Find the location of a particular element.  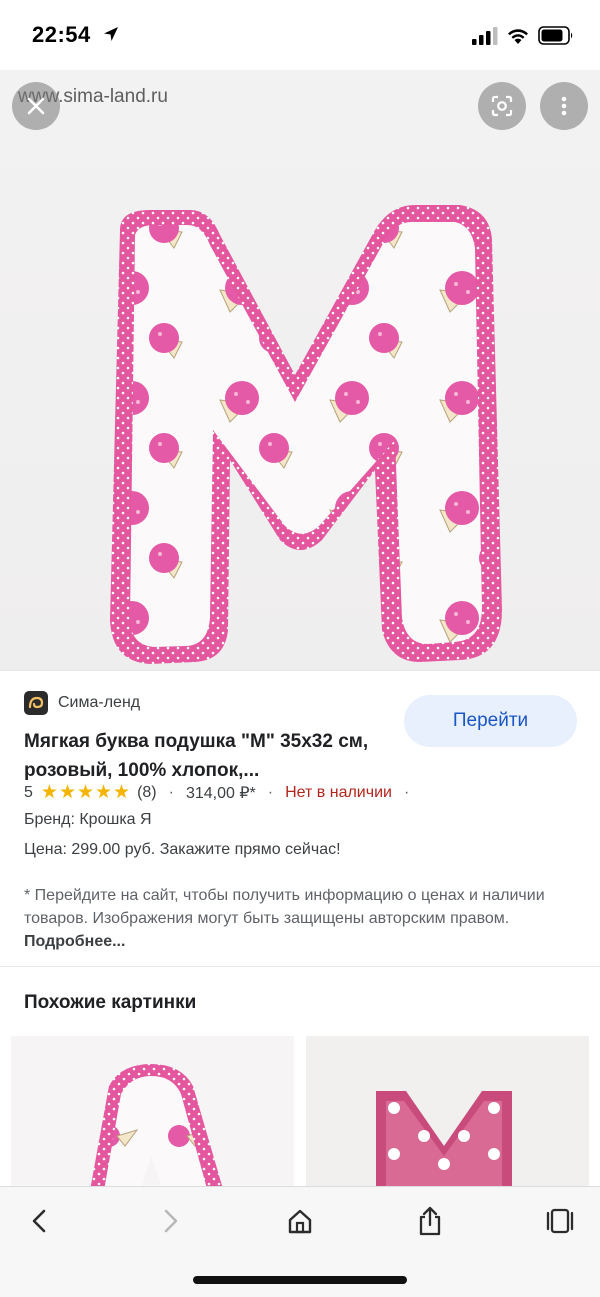

source-name: Сима-ленд is located at coordinates (99, 703).